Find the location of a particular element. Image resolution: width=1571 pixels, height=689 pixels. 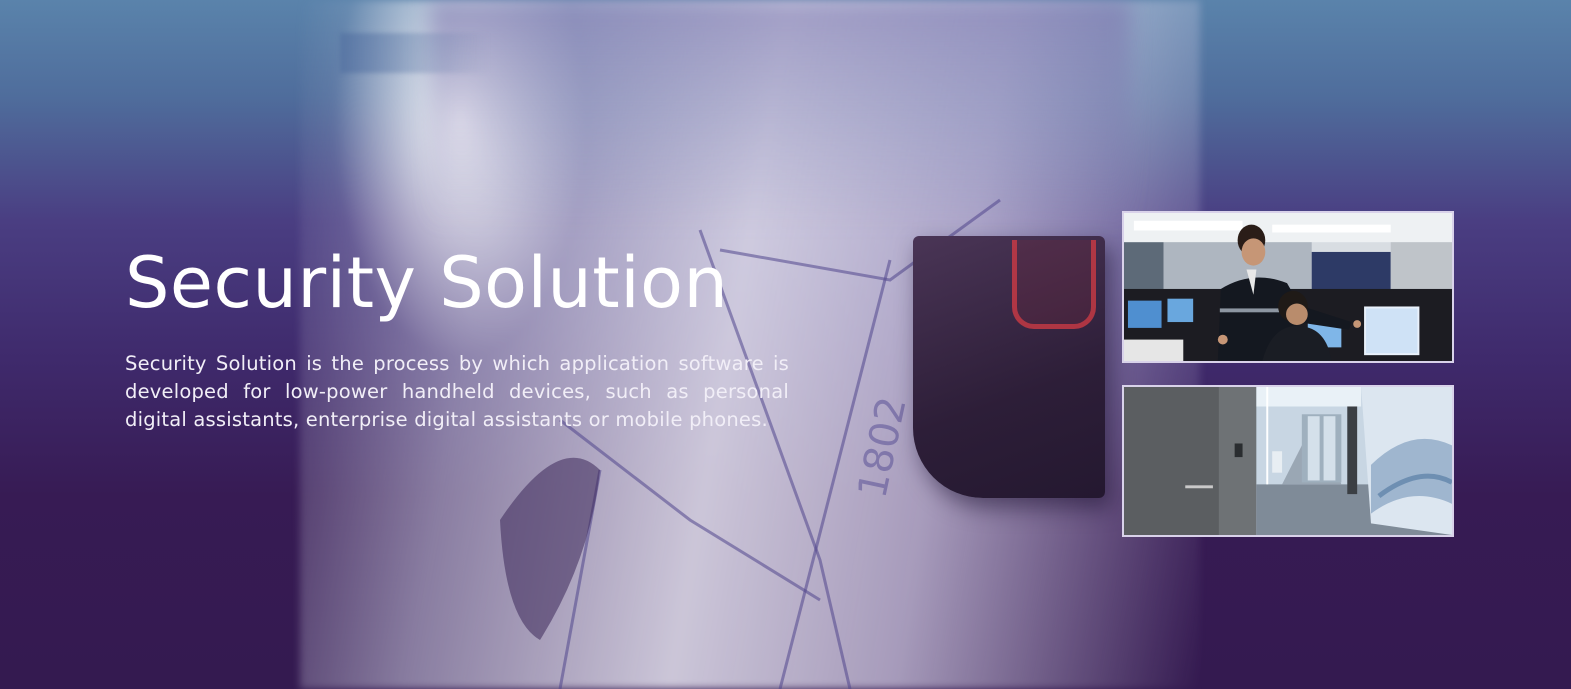

corridor-image is located at coordinates (1288, 461).